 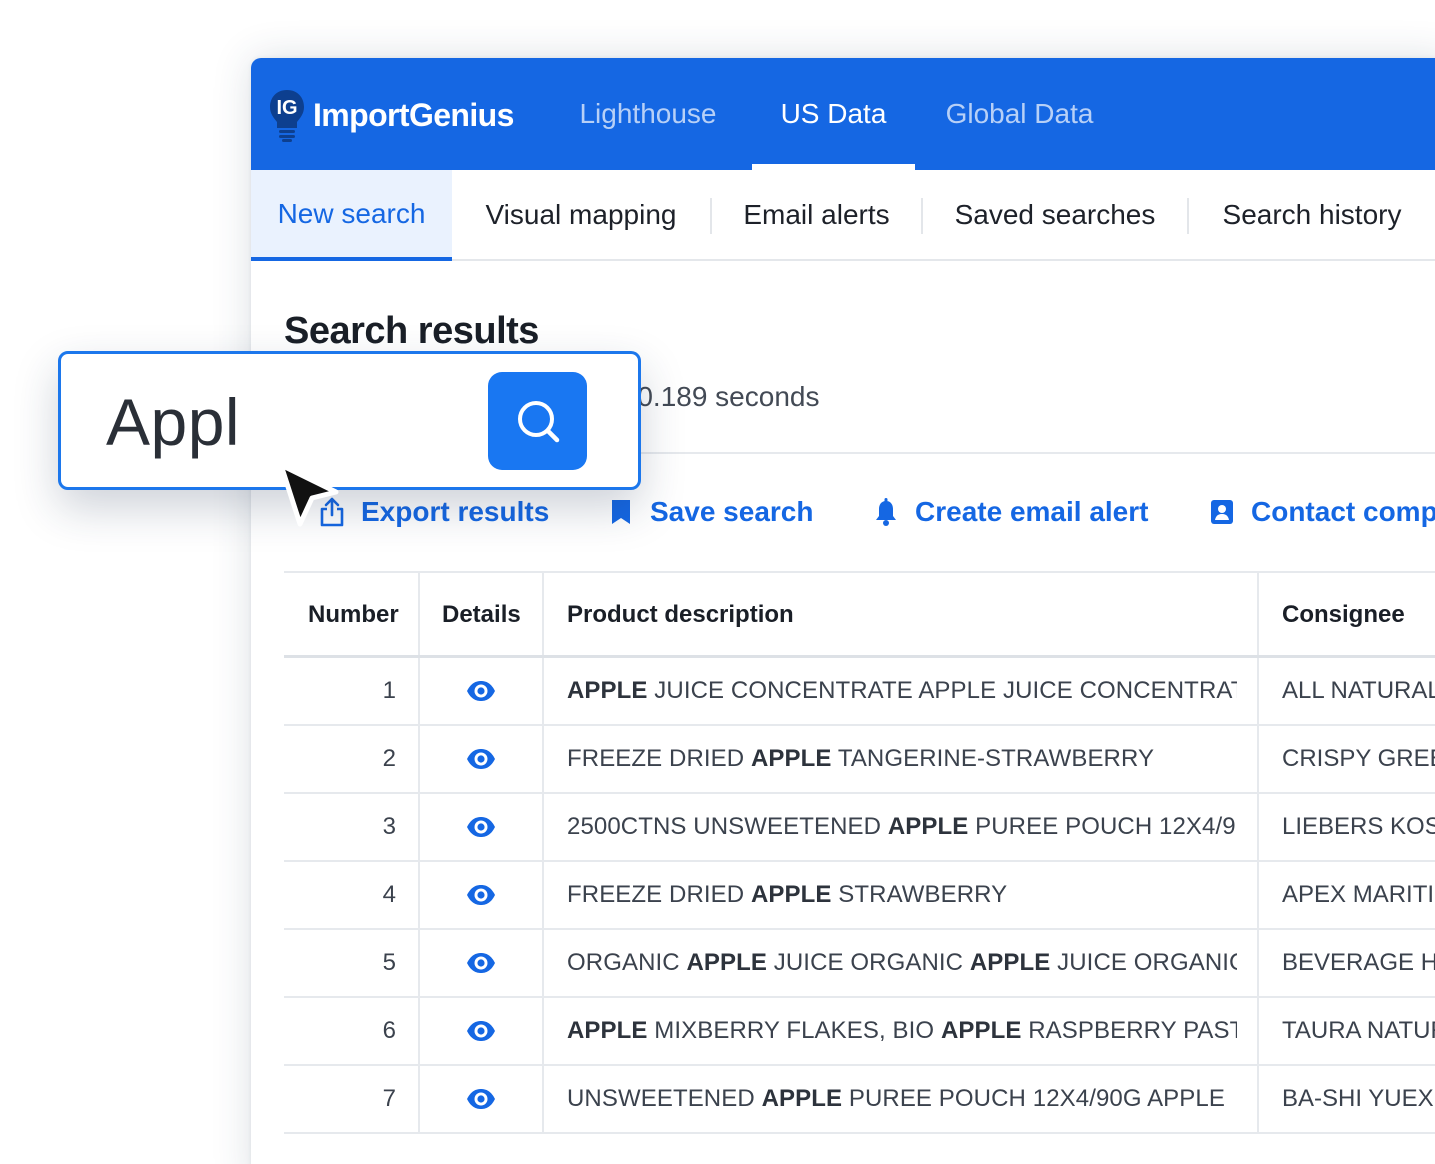 What do you see at coordinates (1358, 691) in the screenshot?
I see `consignee-name: ALL NATURAL` at bounding box center [1358, 691].